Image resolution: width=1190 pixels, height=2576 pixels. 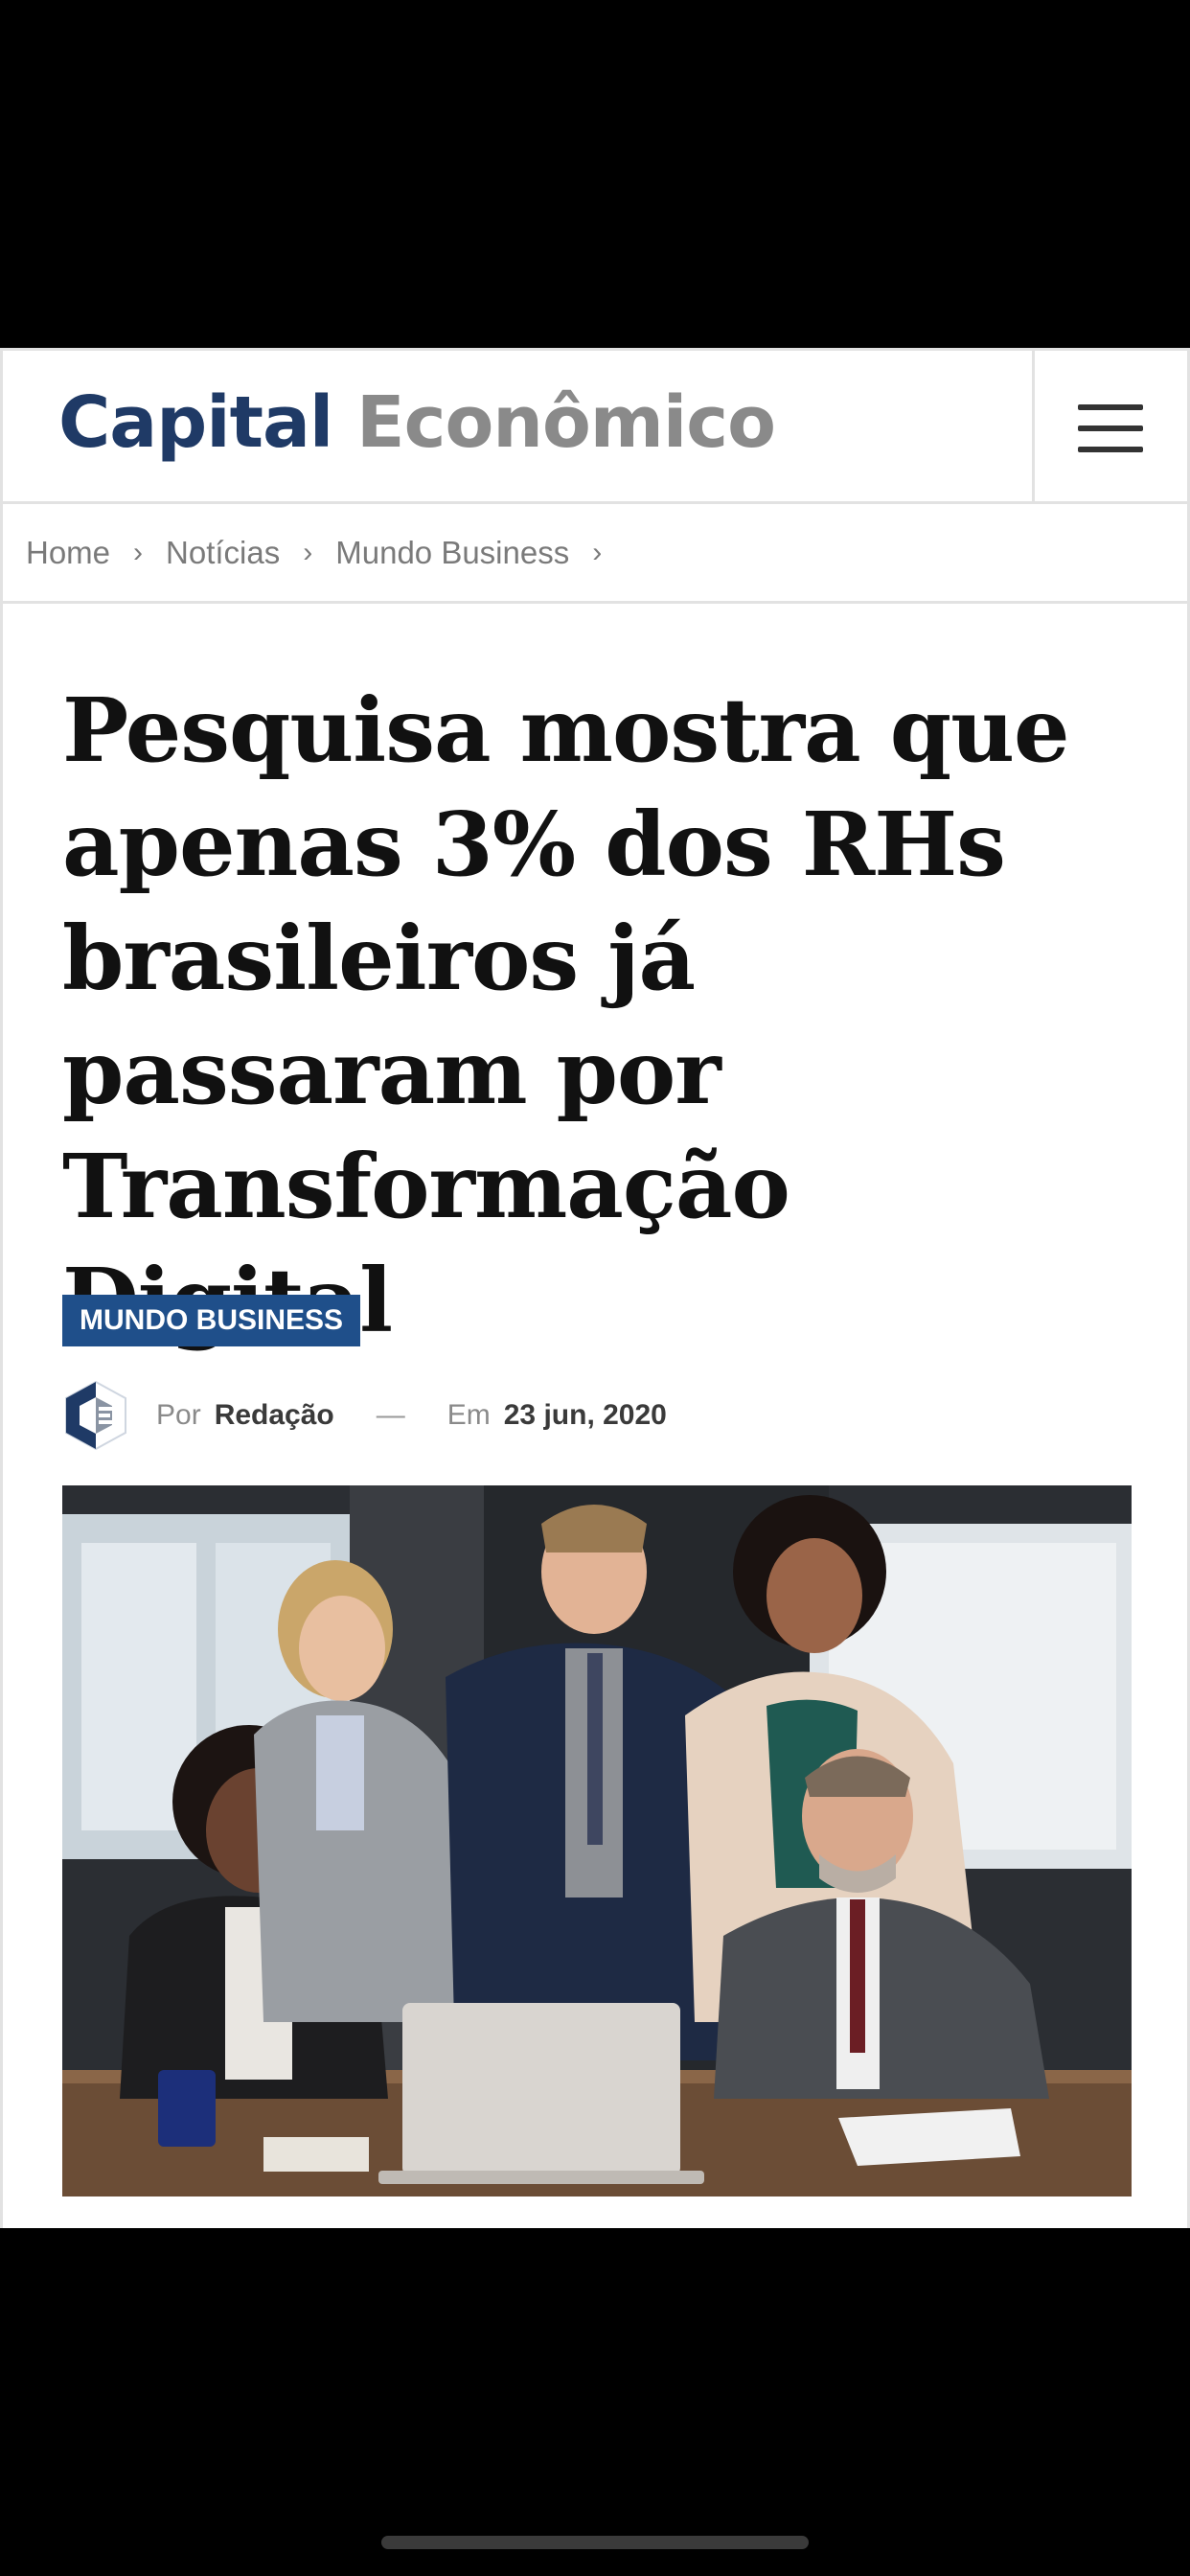 I want to click on category-badge: MUNDO BUSINESS, so click(x=212, y=1320).